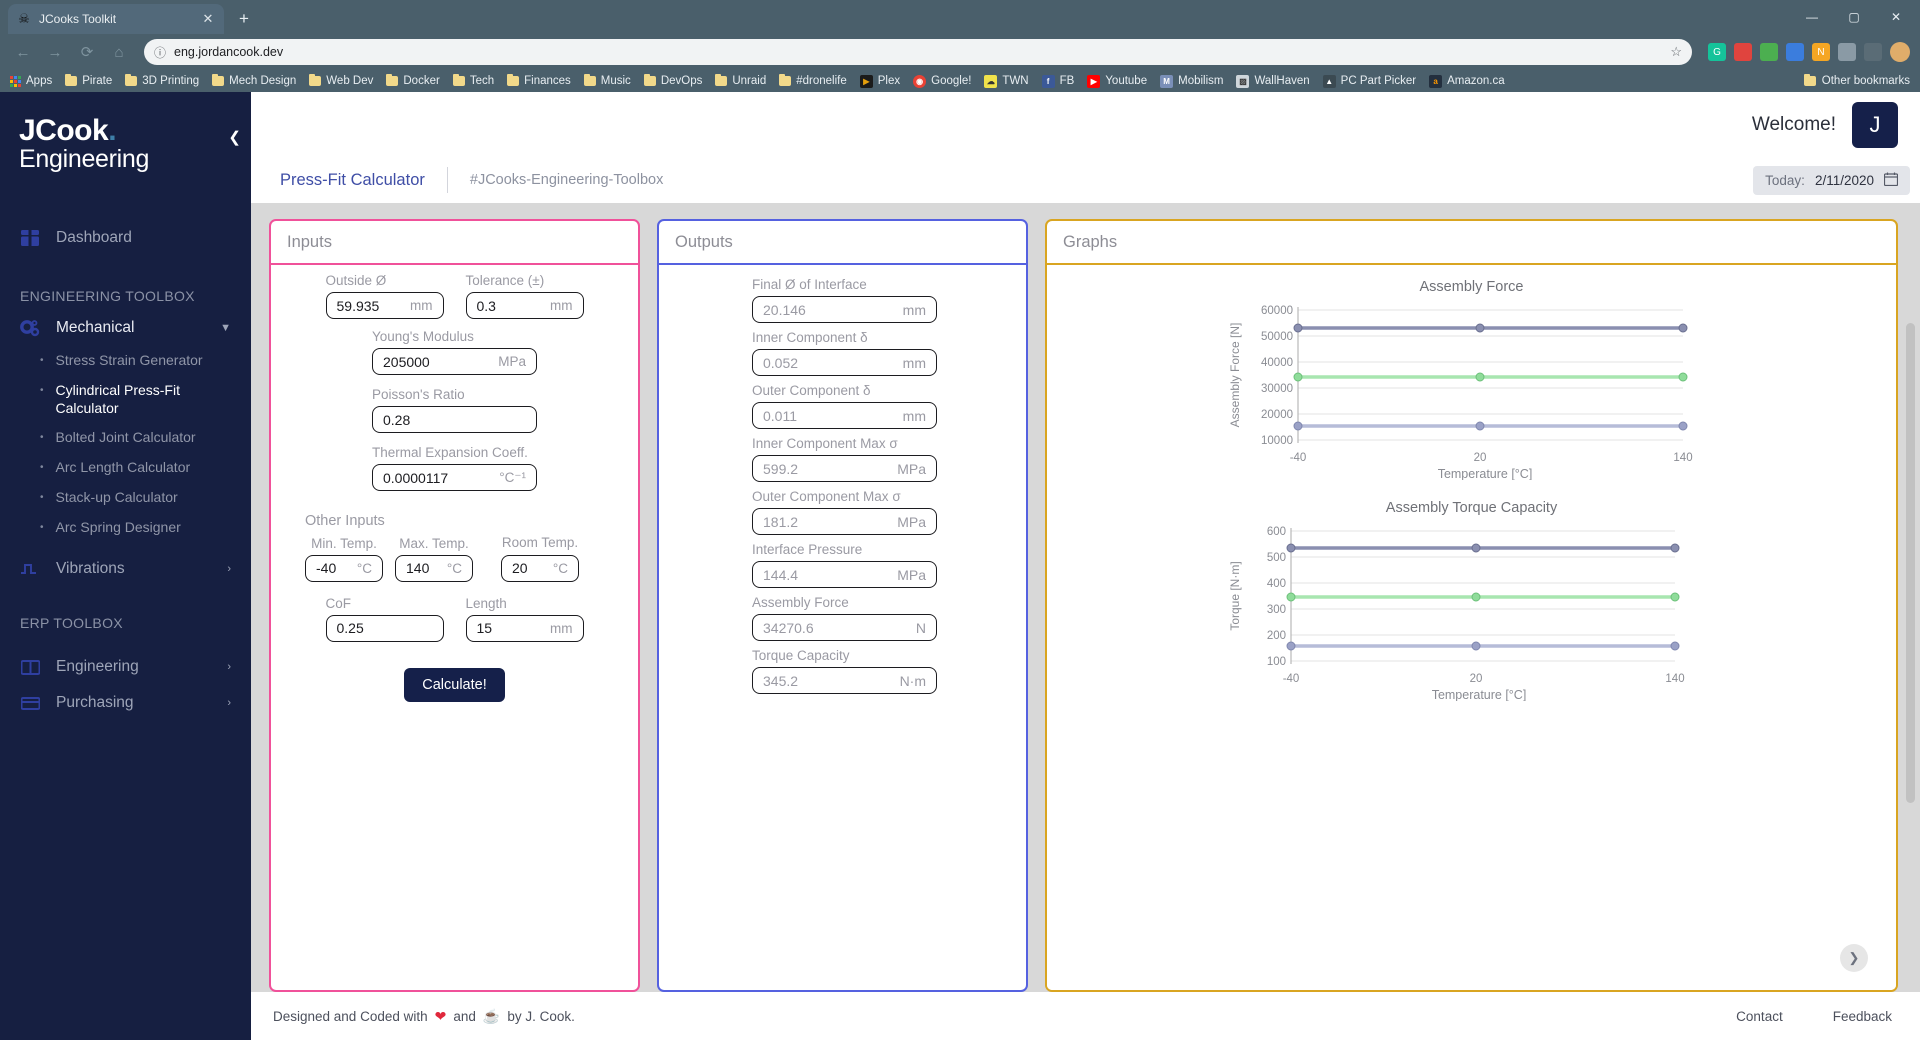 This screenshot has width=1920, height=1040. I want to click on cof-length-row: CoF 0.25 Length 15 mm, so click(454, 619).